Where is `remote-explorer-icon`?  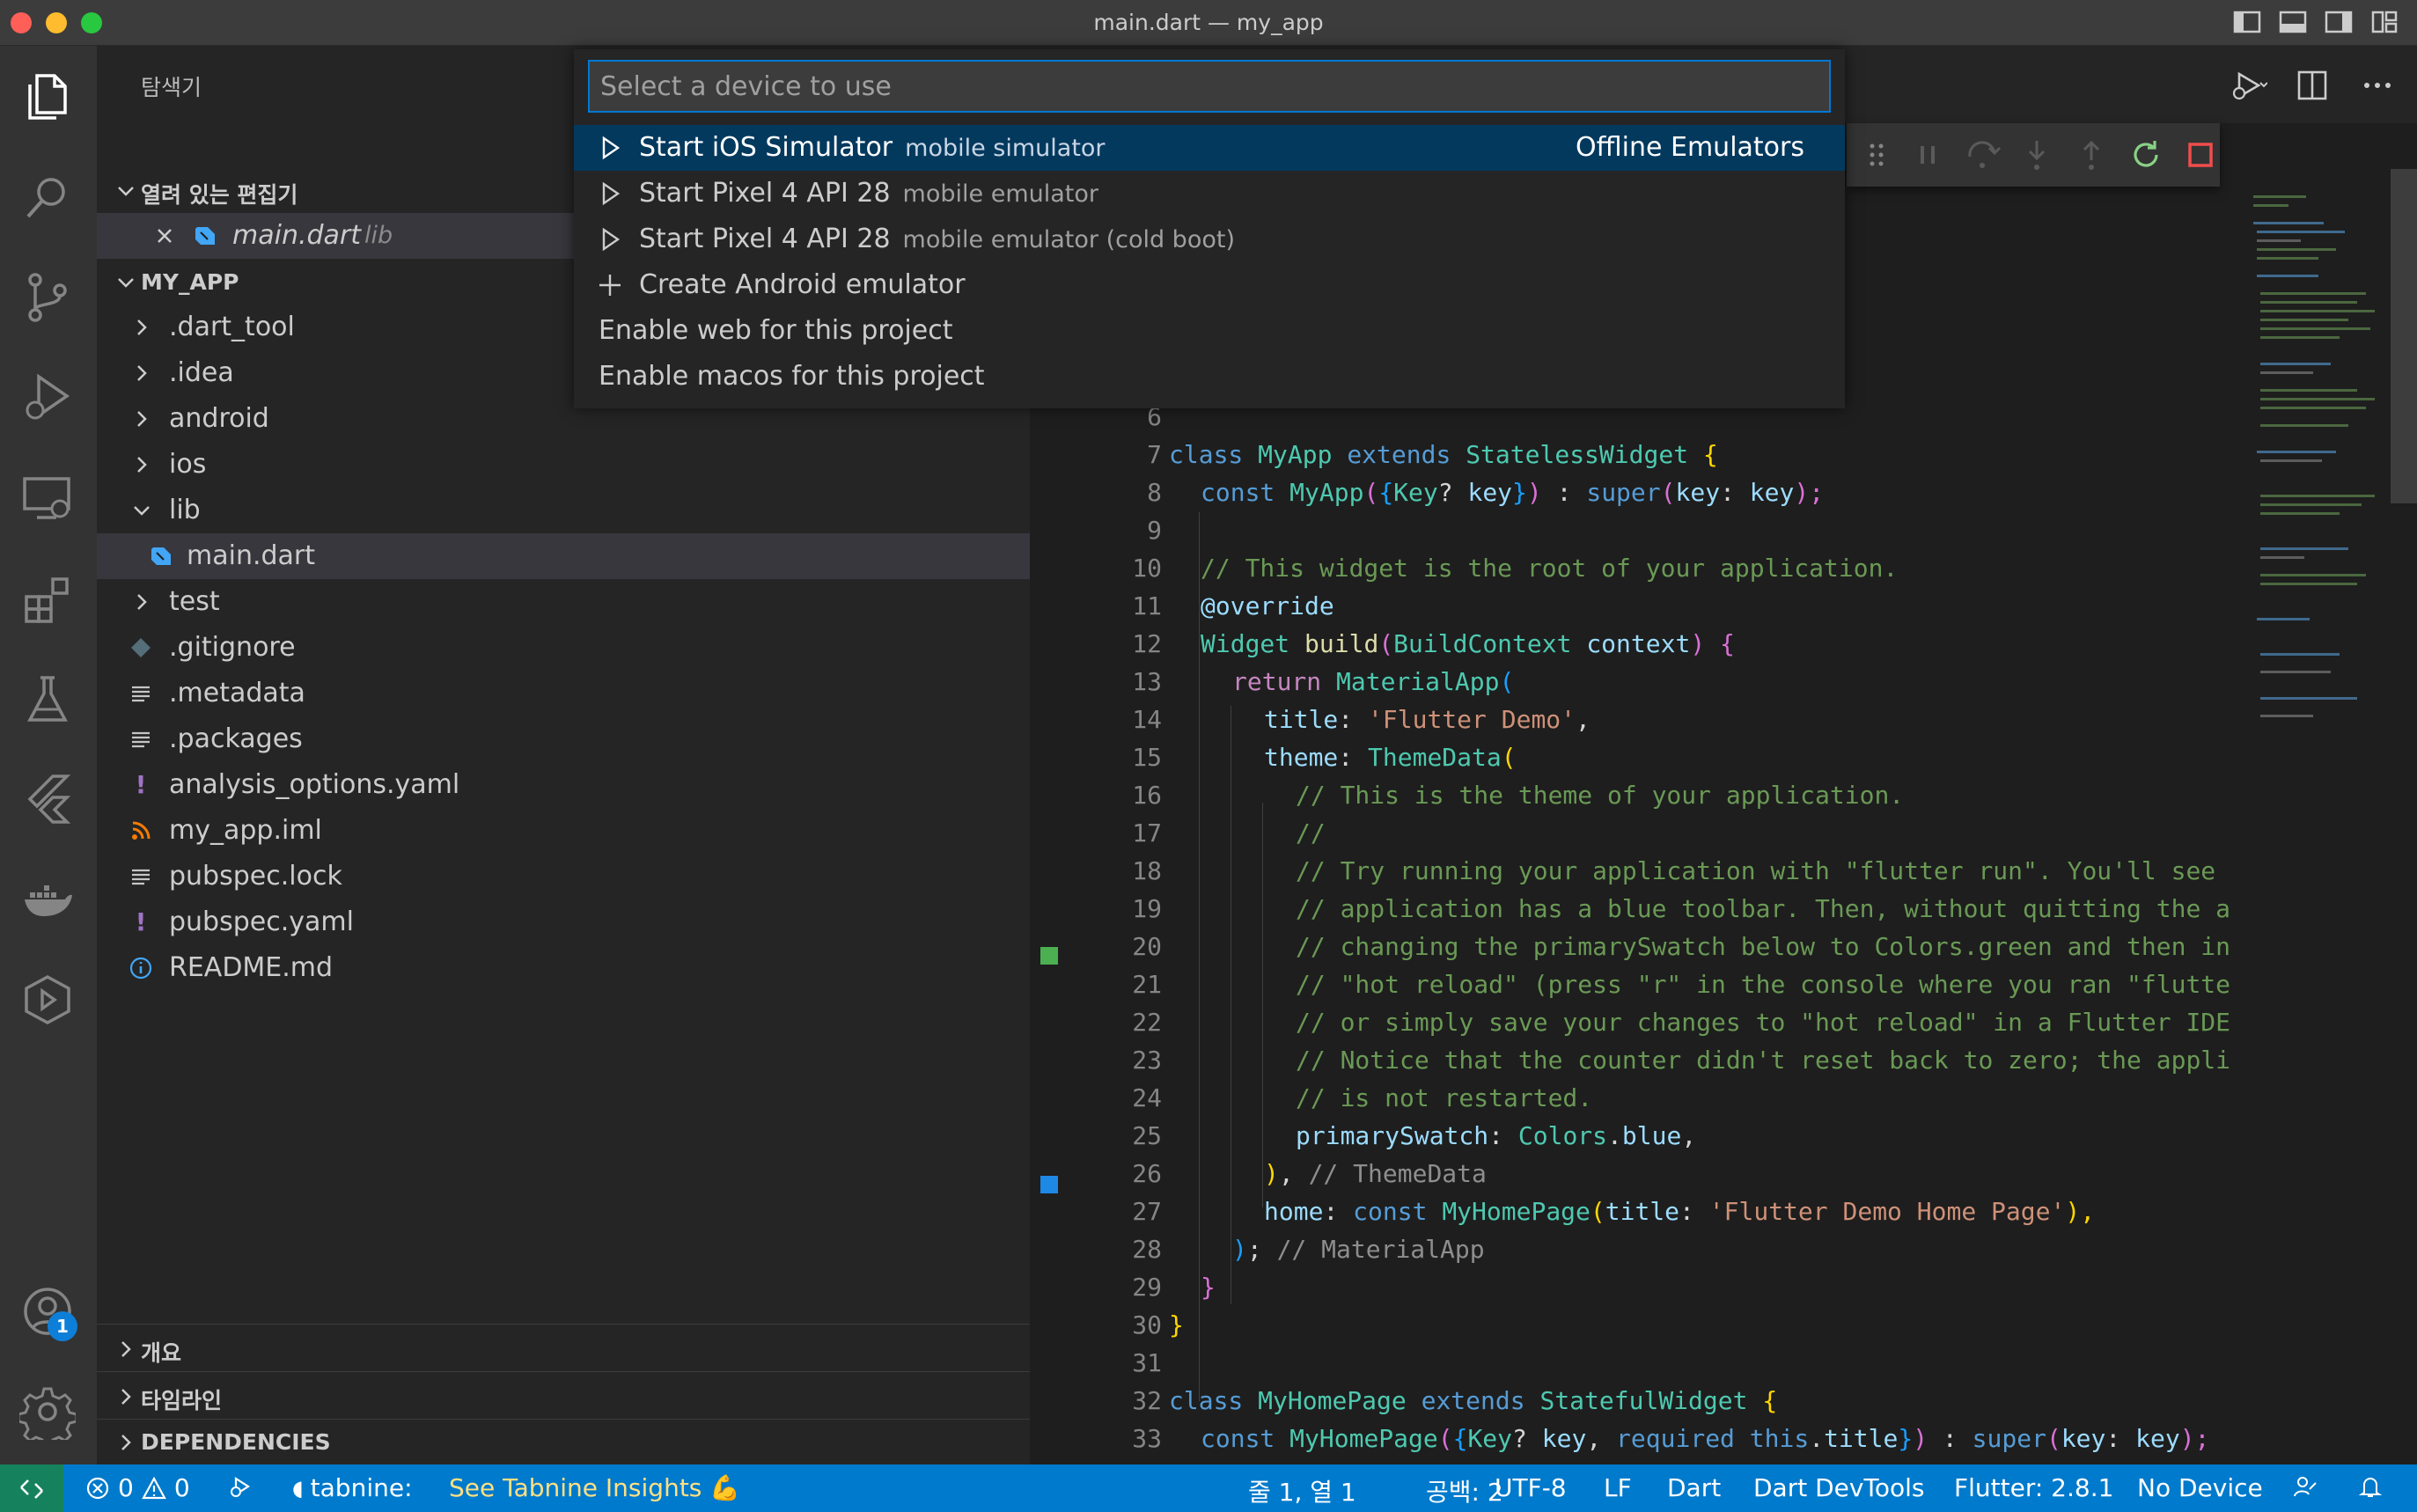 remote-explorer-icon is located at coordinates (47, 498).